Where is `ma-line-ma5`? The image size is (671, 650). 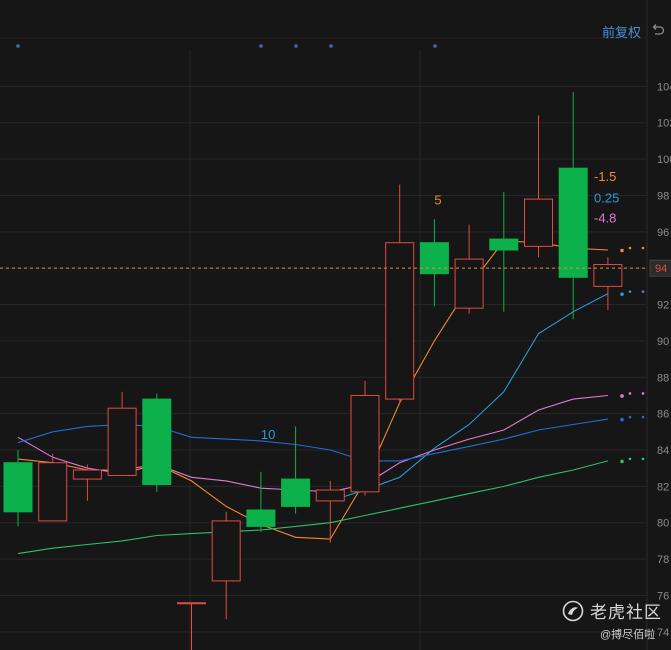 ma-line-ma5 is located at coordinates (313, 507).